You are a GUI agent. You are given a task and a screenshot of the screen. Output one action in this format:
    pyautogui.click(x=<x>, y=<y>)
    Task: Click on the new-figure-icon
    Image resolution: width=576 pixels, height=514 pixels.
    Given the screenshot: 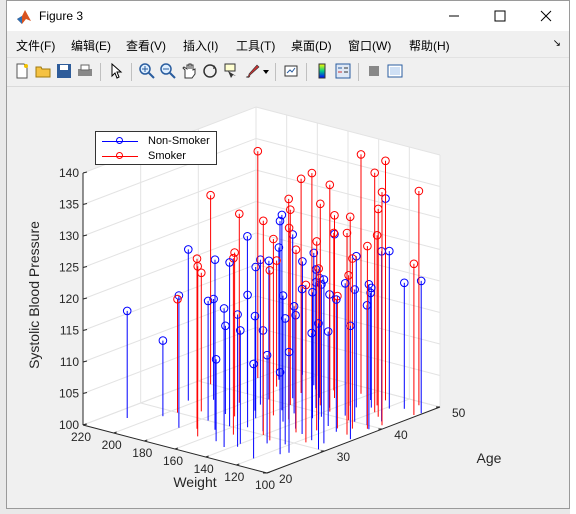 What is the action you would take?
    pyautogui.click(x=22, y=71)
    